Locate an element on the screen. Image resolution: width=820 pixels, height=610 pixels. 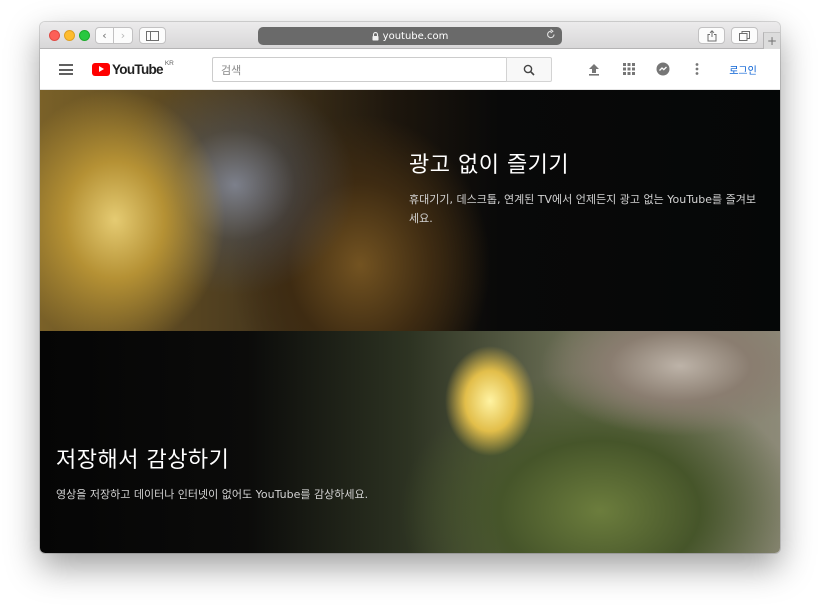
sidebar-toggle-button is located at coordinates (152, 35).